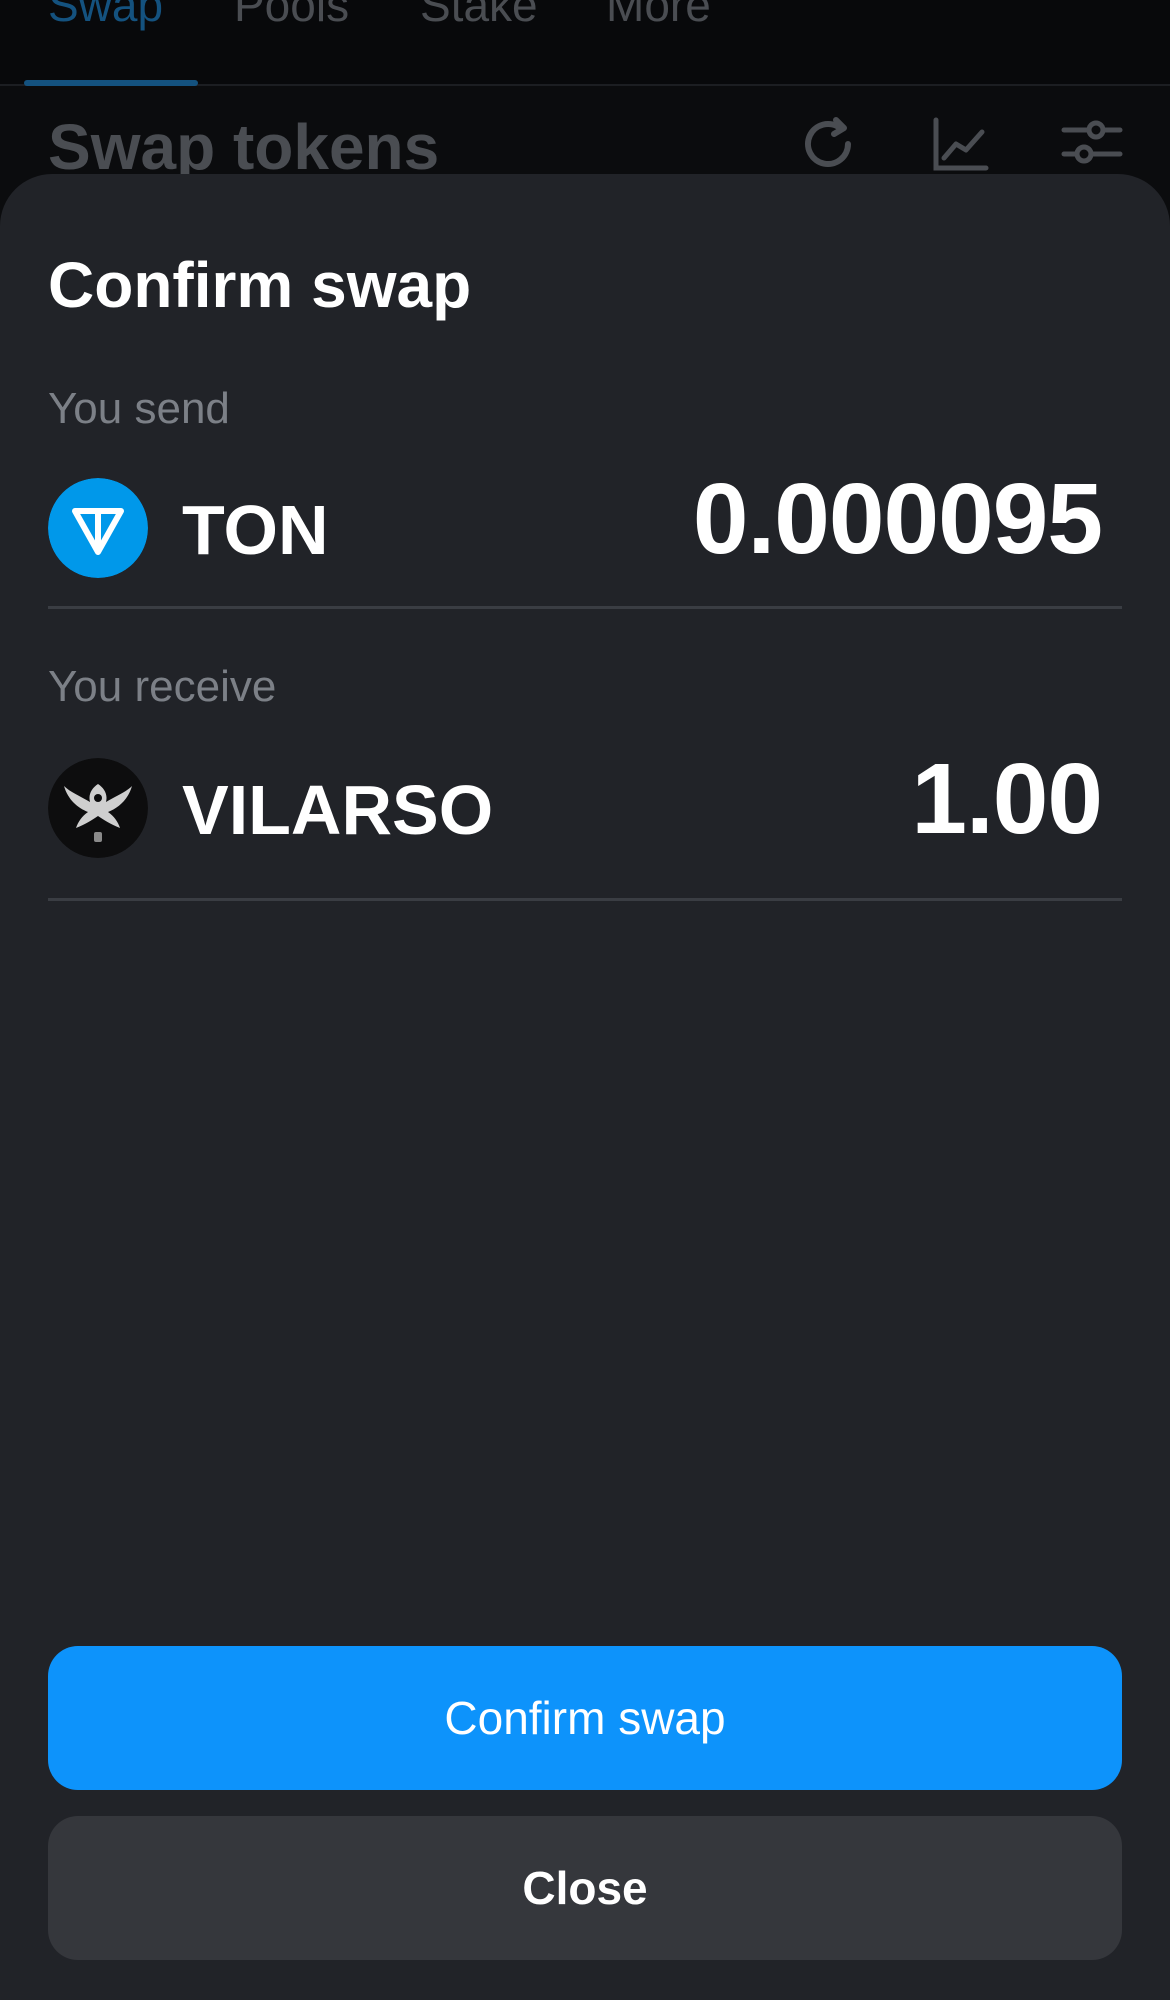 This screenshot has width=1170, height=2000. I want to click on receive-amount: 1.00, so click(1007, 799).